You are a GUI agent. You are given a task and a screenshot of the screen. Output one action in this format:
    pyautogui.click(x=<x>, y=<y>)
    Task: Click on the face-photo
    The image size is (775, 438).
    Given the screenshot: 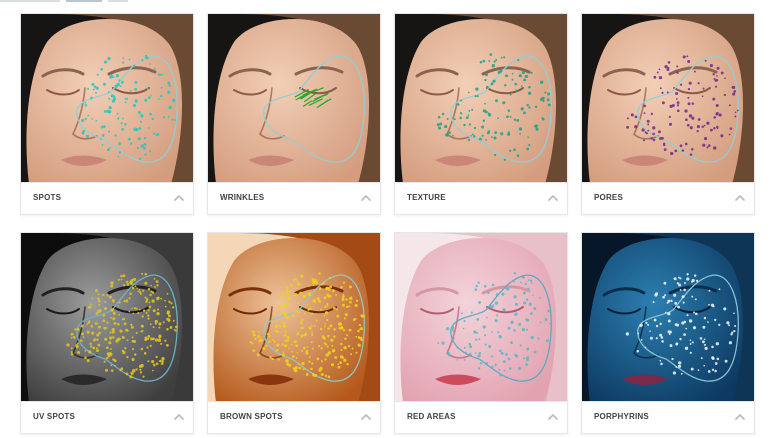 What is the action you would take?
    pyautogui.click(x=294, y=99)
    